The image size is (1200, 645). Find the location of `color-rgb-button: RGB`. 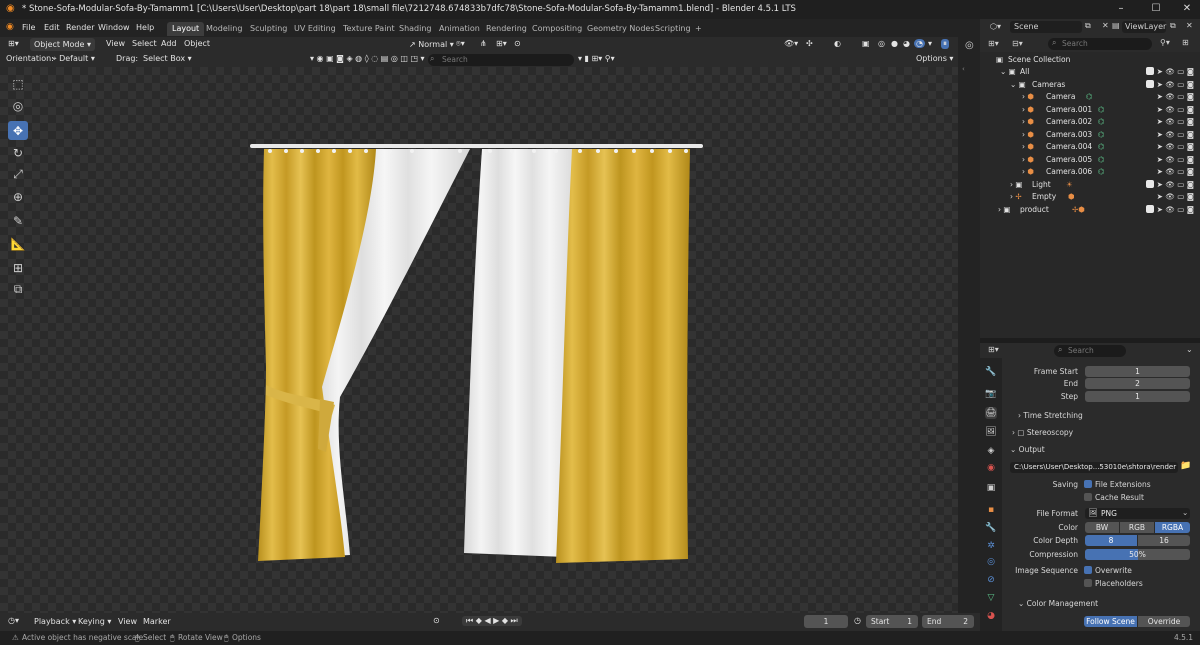

color-rgb-button: RGB is located at coordinates (1137, 527).